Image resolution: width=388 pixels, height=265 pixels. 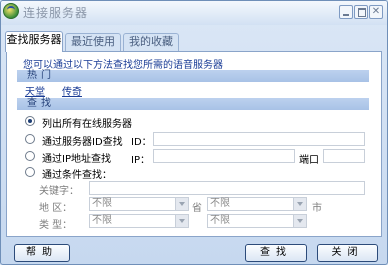 I want to click on app-icon, so click(x=11, y=11).